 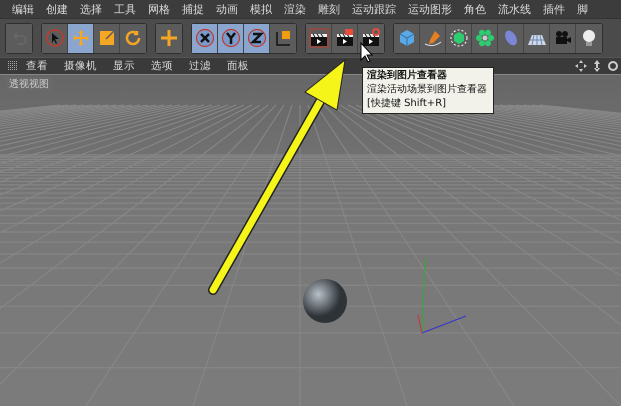 I want to click on view-menu-item: 选项, so click(x=162, y=66).